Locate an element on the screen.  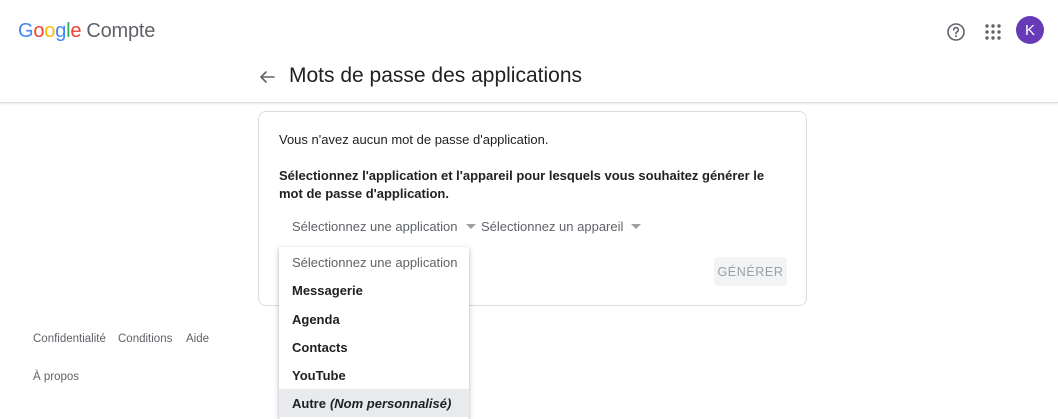
footer-link-privacy: Confidentialité is located at coordinates (69, 339).